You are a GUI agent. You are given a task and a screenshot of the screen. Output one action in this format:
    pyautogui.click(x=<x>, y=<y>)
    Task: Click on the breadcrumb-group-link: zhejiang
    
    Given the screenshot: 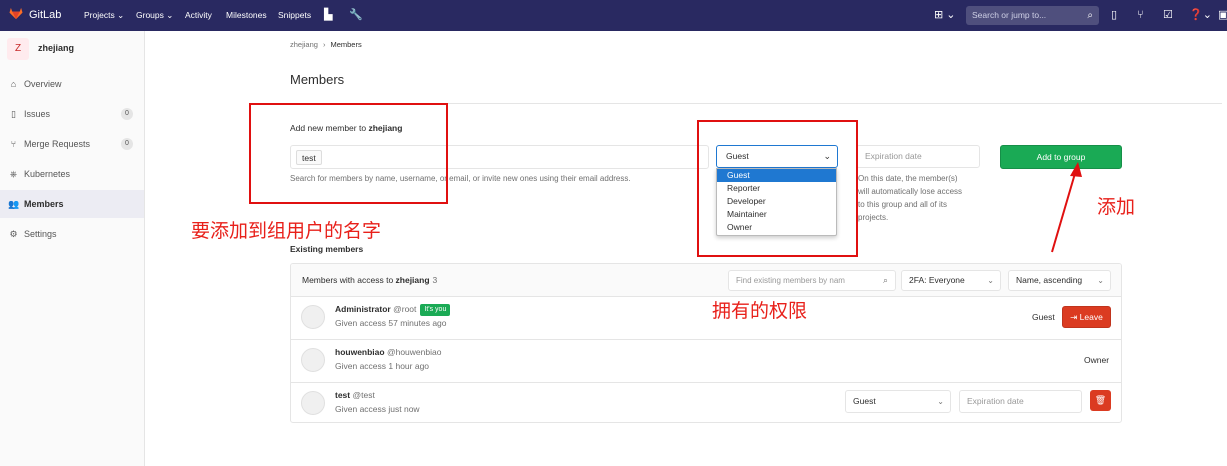 What is the action you would take?
    pyautogui.click(x=304, y=44)
    